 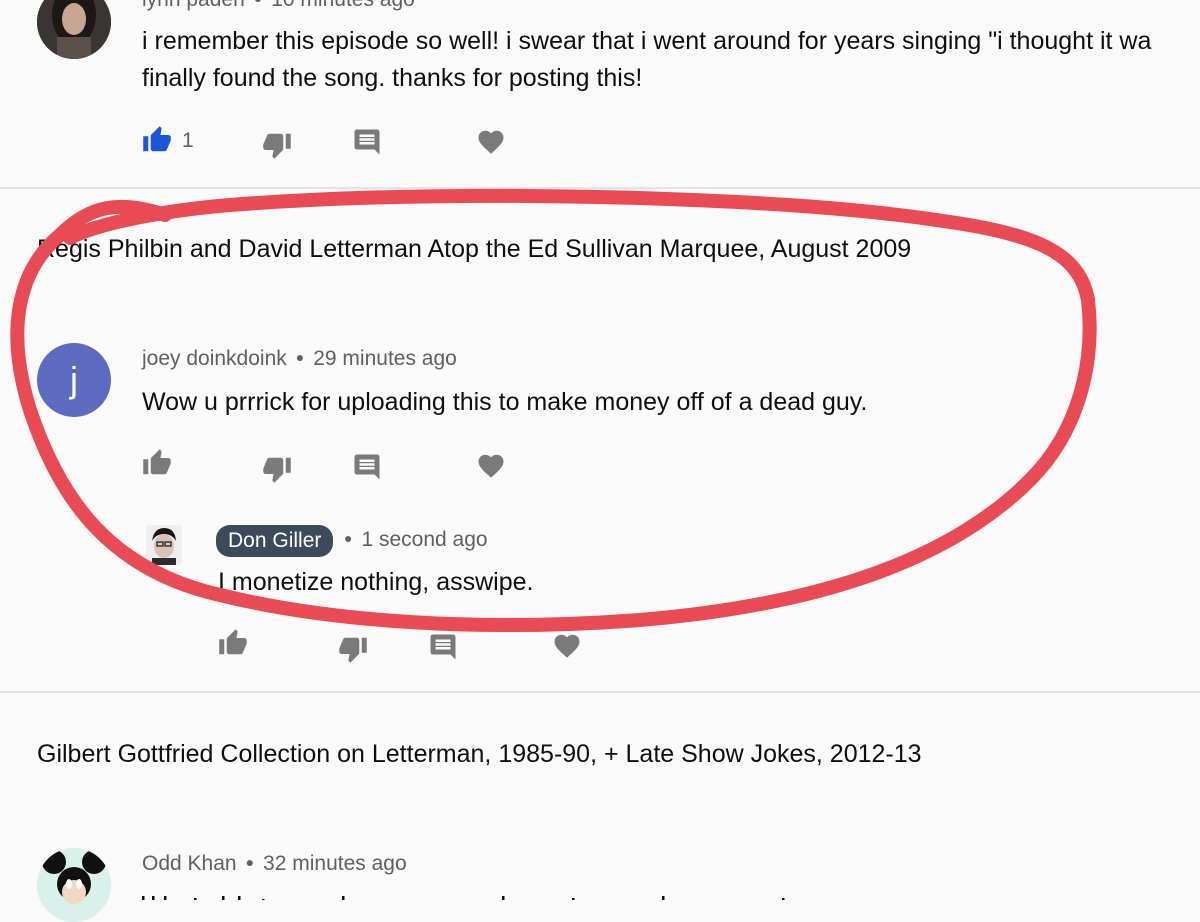 What do you see at coordinates (343, 5) in the screenshot?
I see `comment-time: 10 minutes ago` at bounding box center [343, 5].